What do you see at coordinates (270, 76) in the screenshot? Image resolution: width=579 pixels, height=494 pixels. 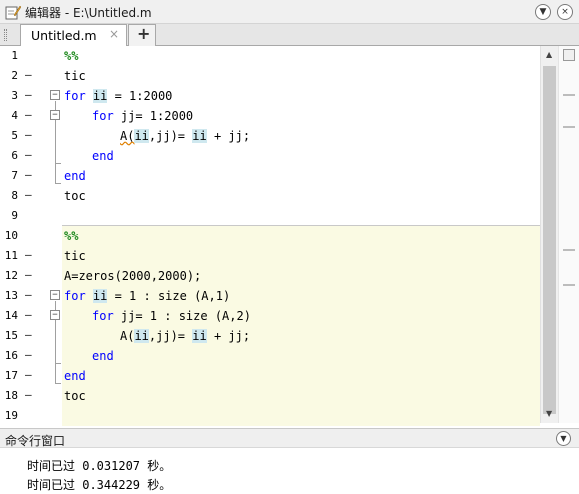 I see `code-line: 2 – tic` at bounding box center [270, 76].